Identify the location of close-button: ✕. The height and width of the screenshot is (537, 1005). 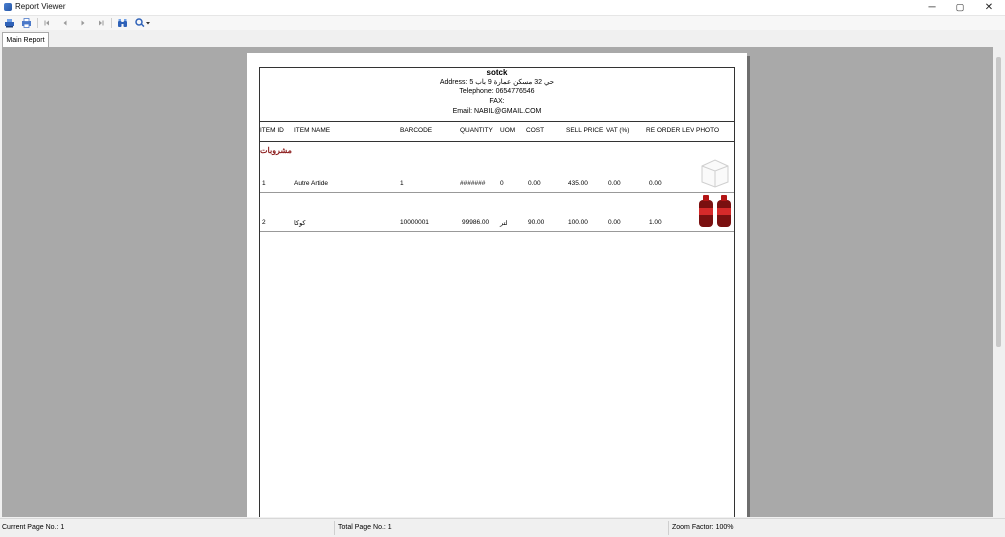
(989, 7).